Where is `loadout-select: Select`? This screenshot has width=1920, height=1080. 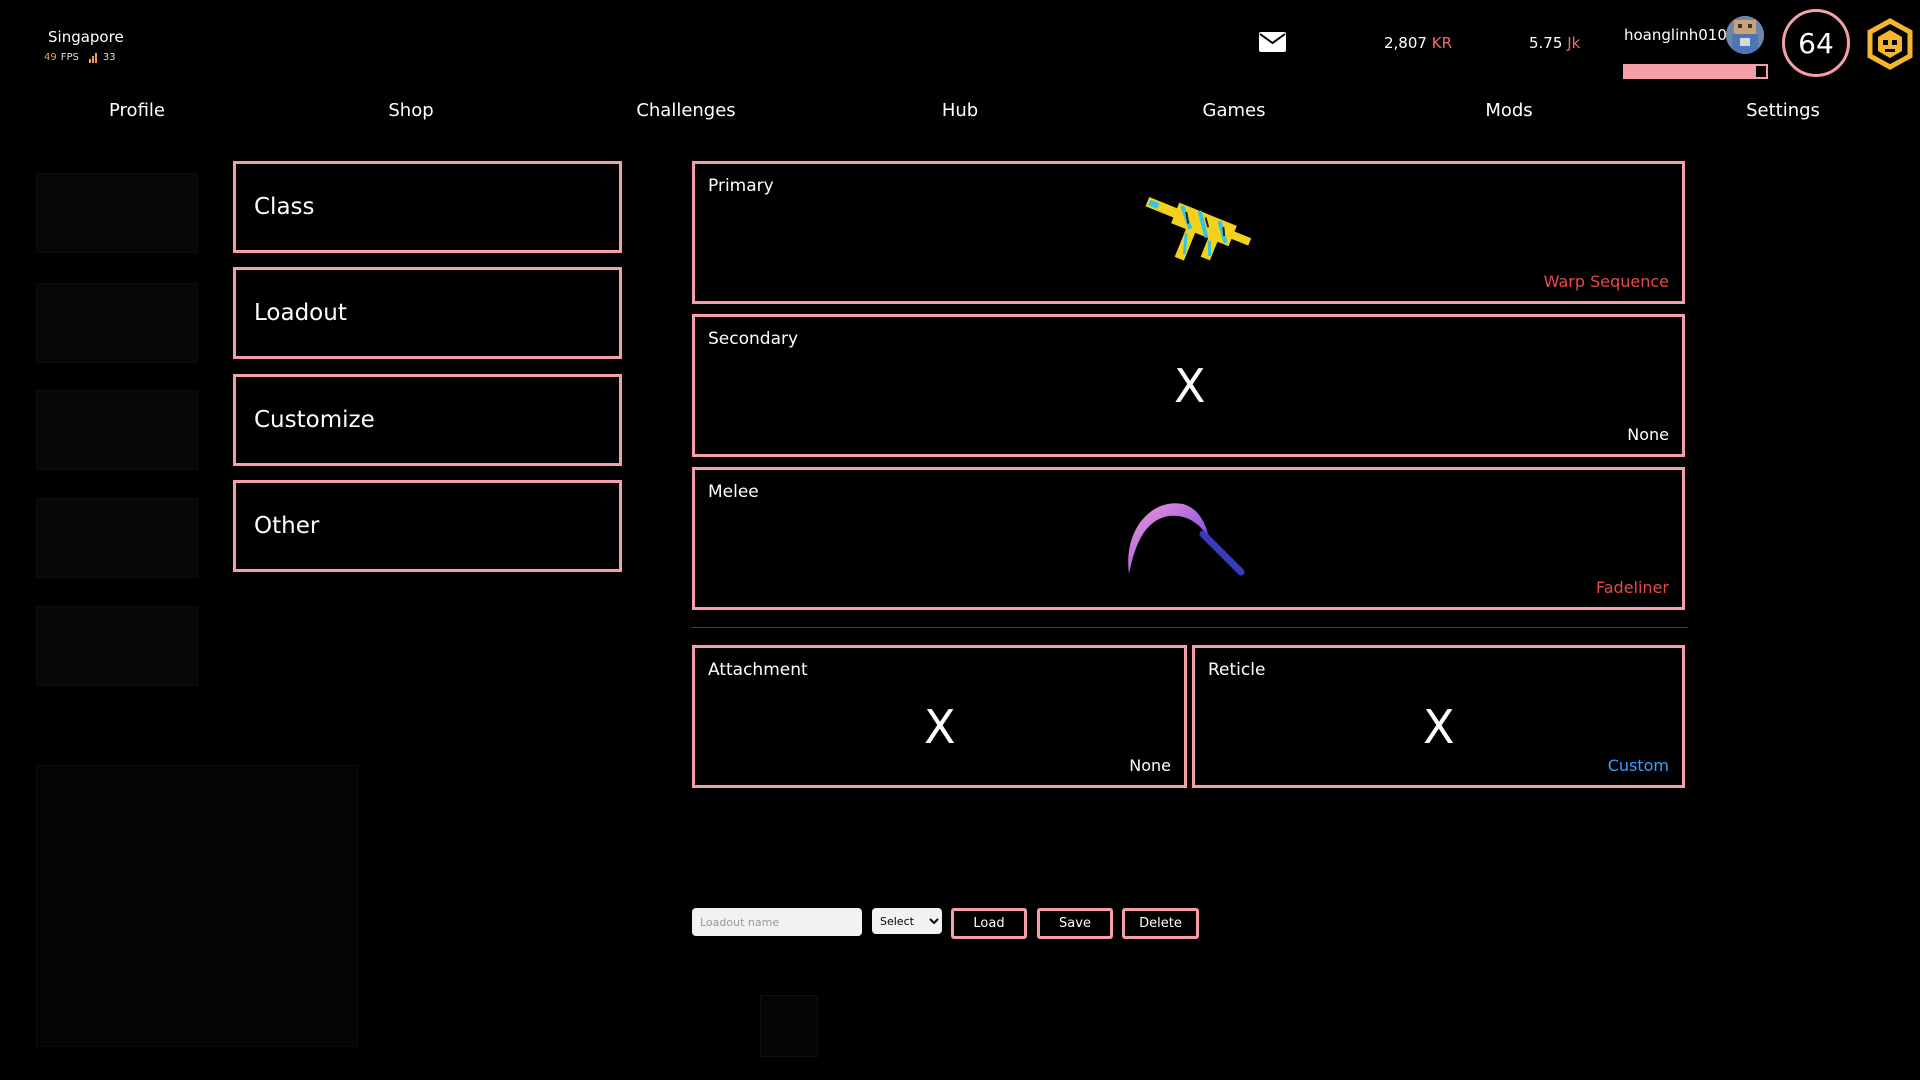 loadout-select: Select is located at coordinates (907, 921).